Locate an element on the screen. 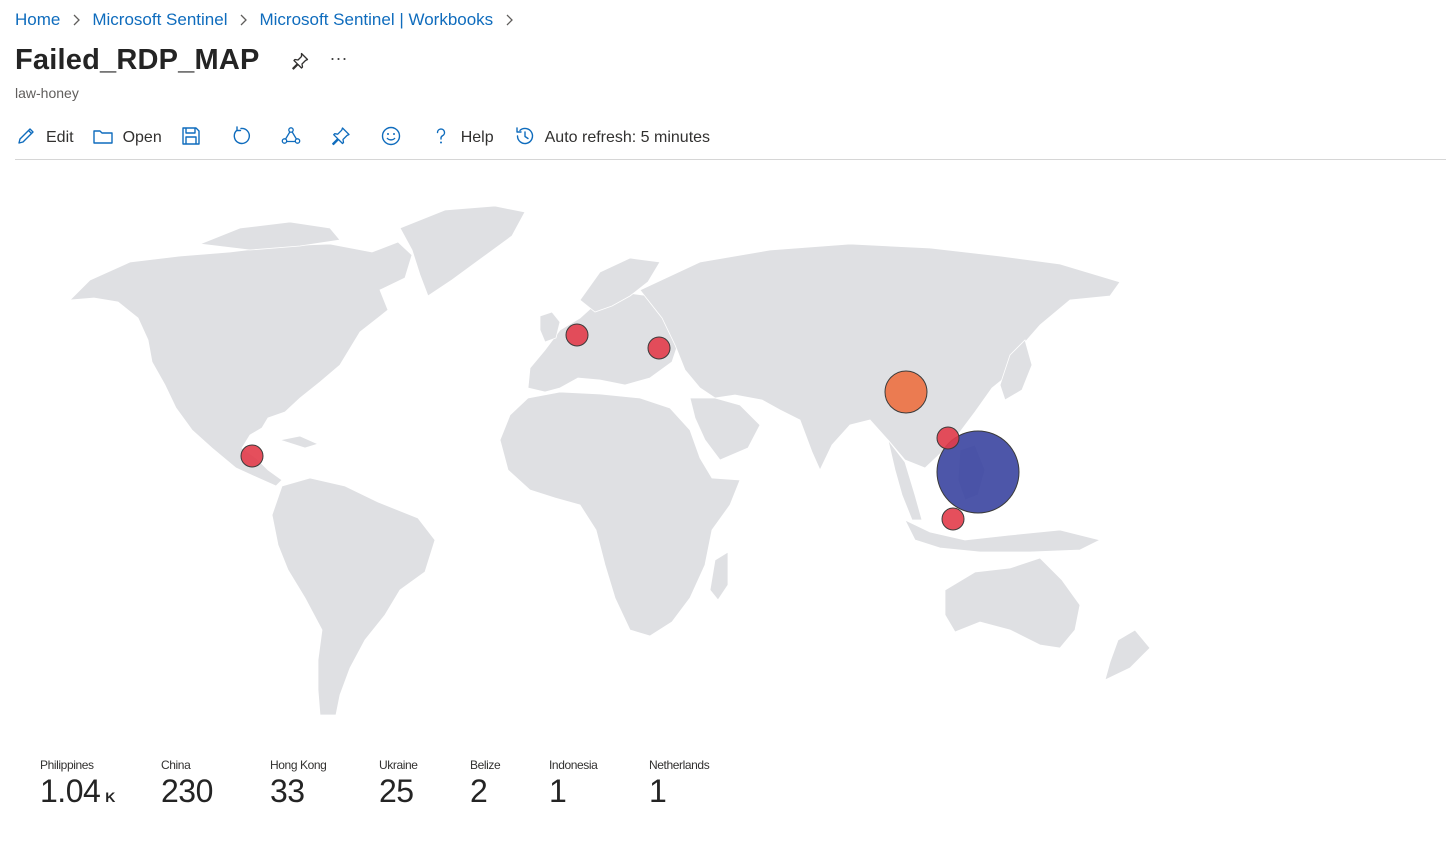  breadcrumb-home: Home is located at coordinates (37, 20).